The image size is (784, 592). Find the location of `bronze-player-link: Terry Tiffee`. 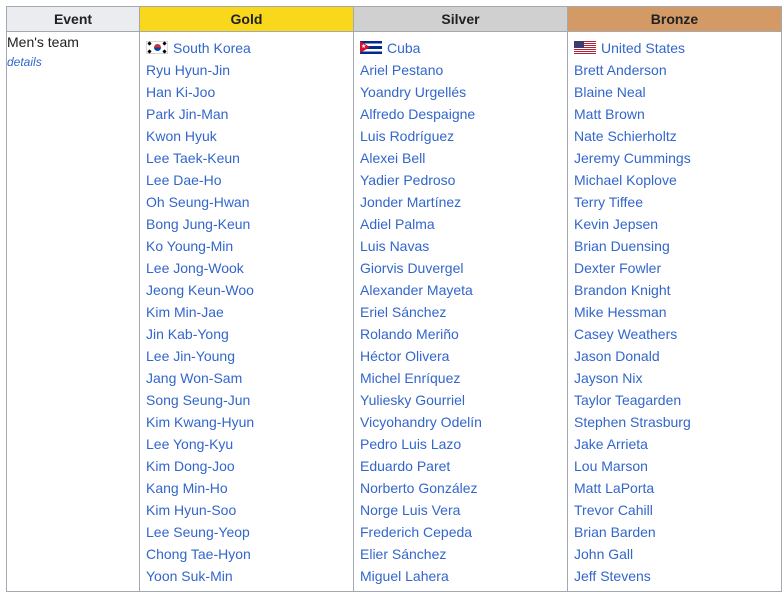

bronze-player-link: Terry Tiffee is located at coordinates (608, 202).